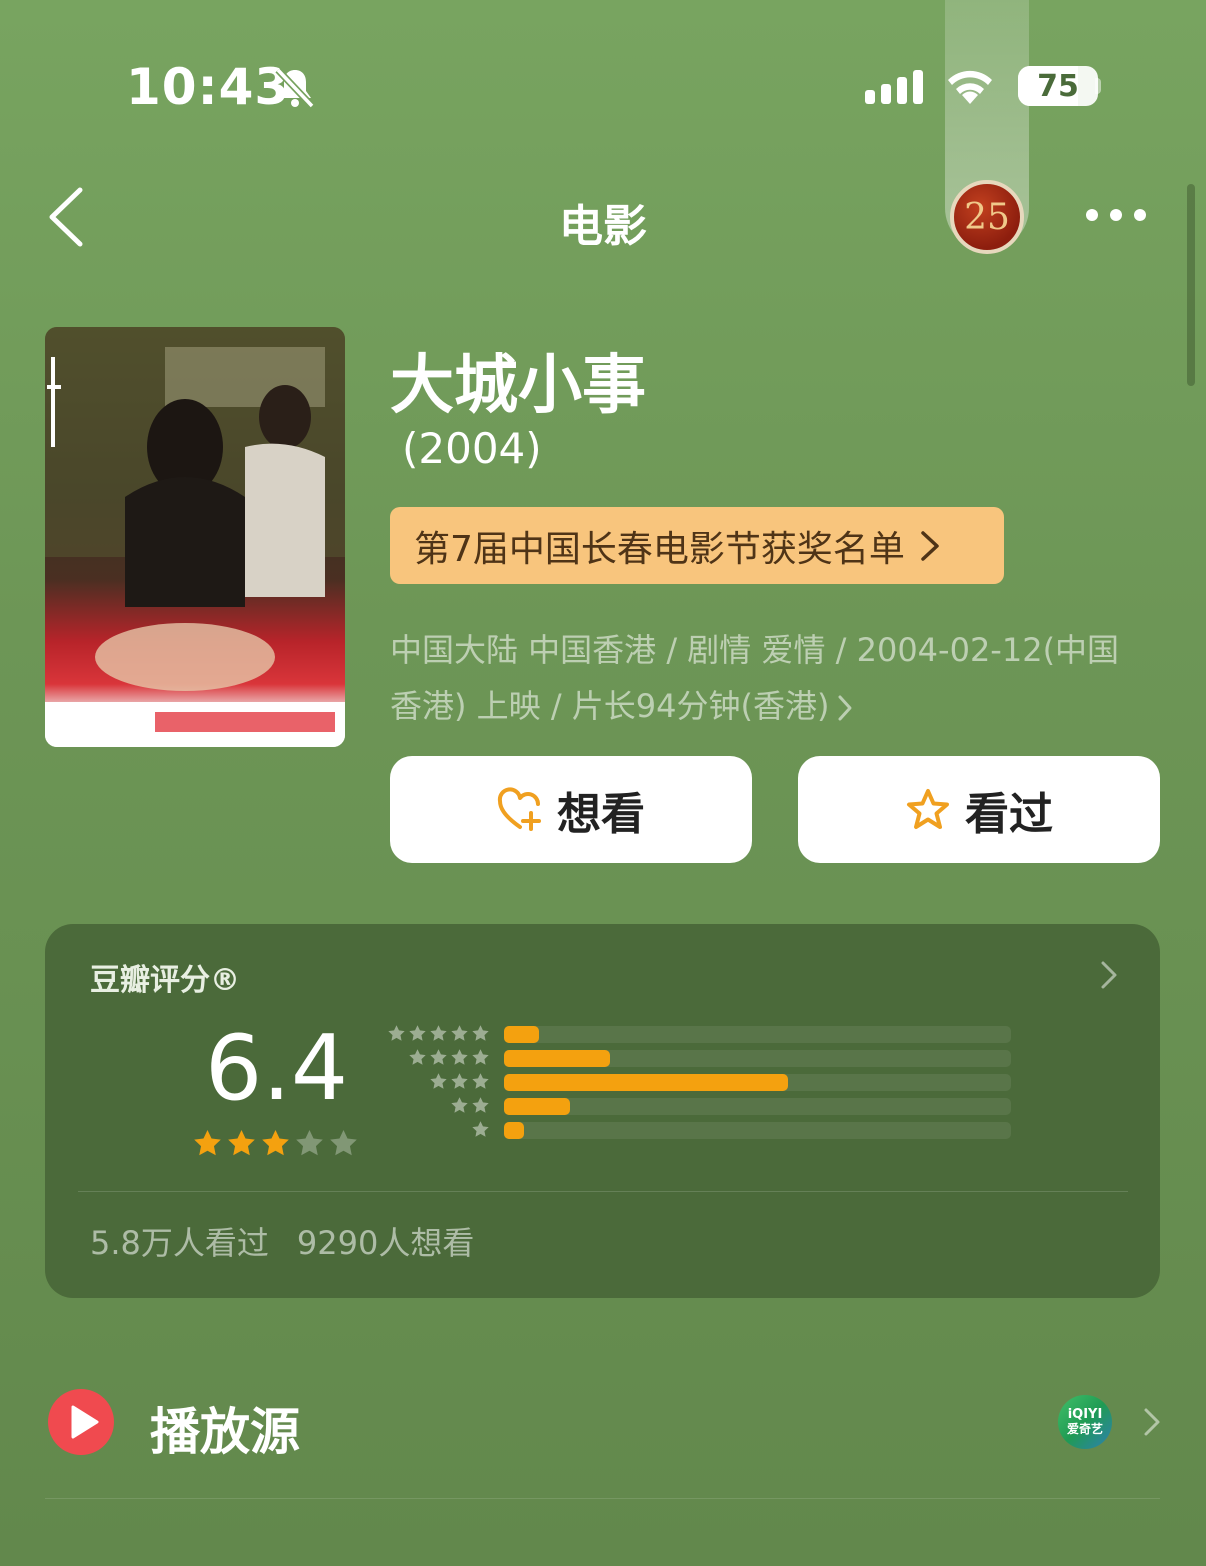 This screenshot has width=1206, height=1566. I want to click on meta-line-2-row: 香港) 上映 / 片长94分钟(香港), so click(770, 706).